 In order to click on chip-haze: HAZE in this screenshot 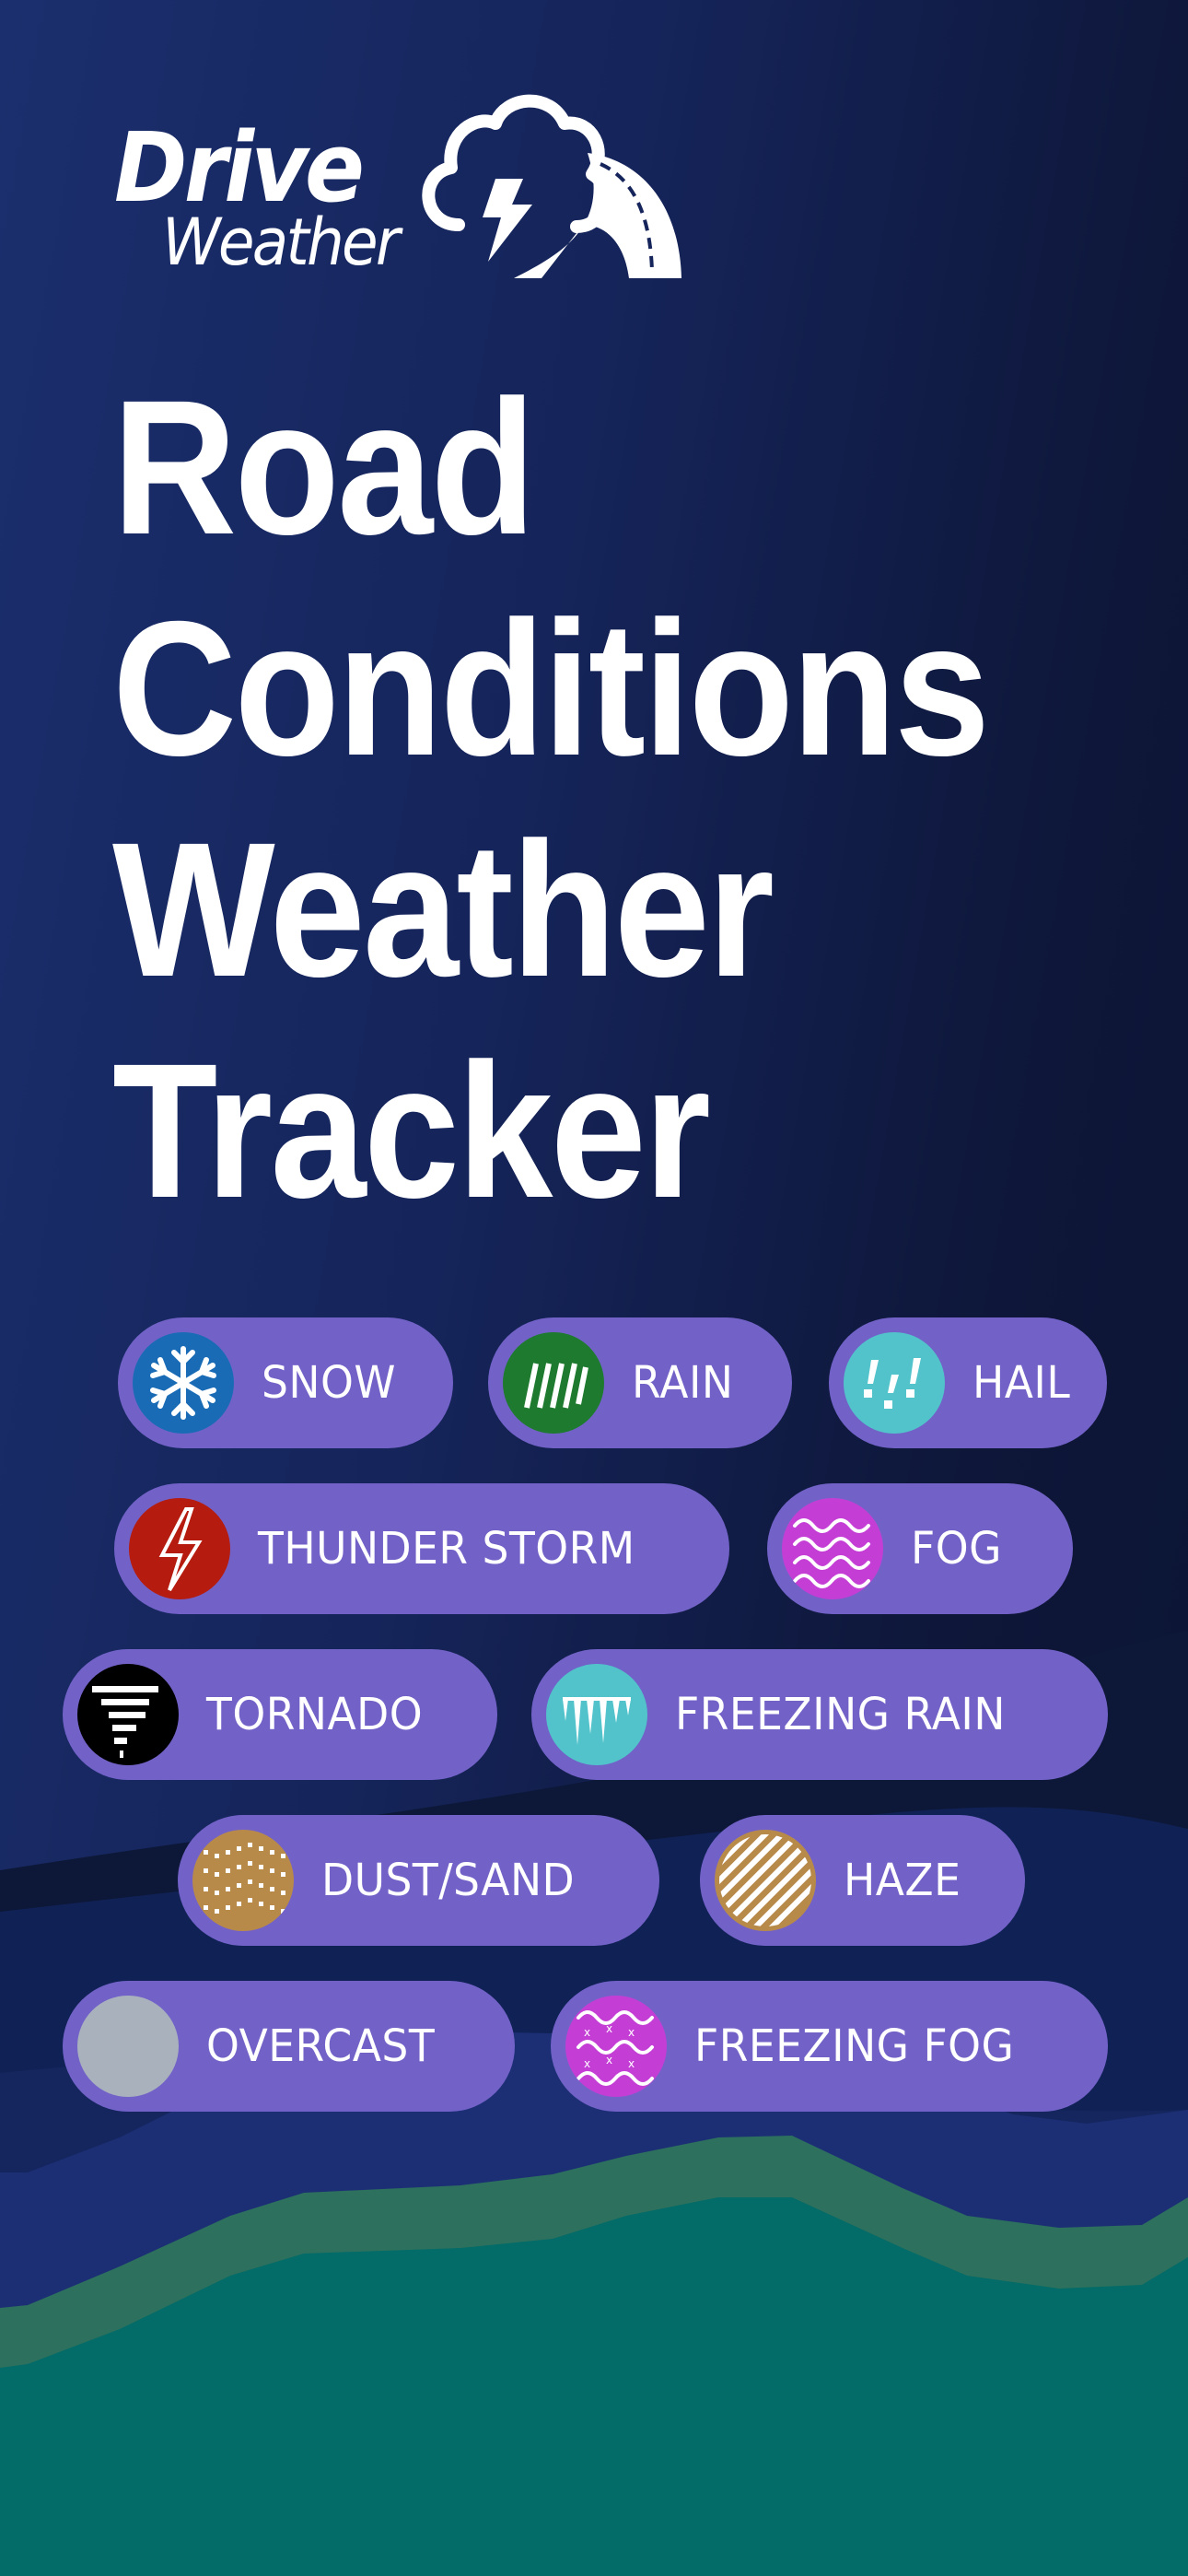, I will do `click(862, 1880)`.